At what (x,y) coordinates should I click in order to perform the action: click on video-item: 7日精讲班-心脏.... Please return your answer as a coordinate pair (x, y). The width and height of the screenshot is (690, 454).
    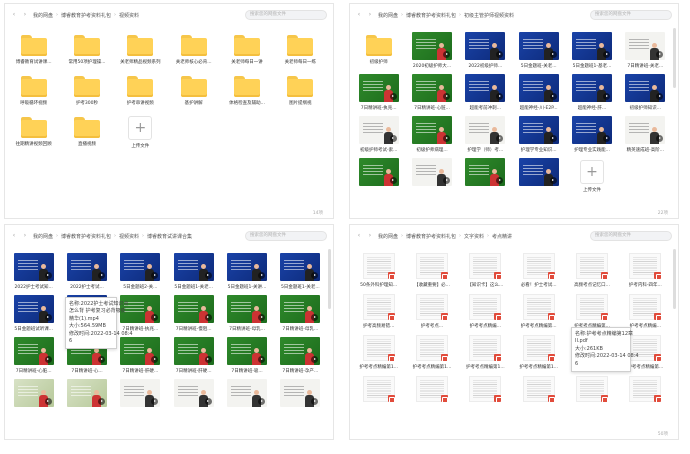
    Looking at the image, I should click on (431, 90).